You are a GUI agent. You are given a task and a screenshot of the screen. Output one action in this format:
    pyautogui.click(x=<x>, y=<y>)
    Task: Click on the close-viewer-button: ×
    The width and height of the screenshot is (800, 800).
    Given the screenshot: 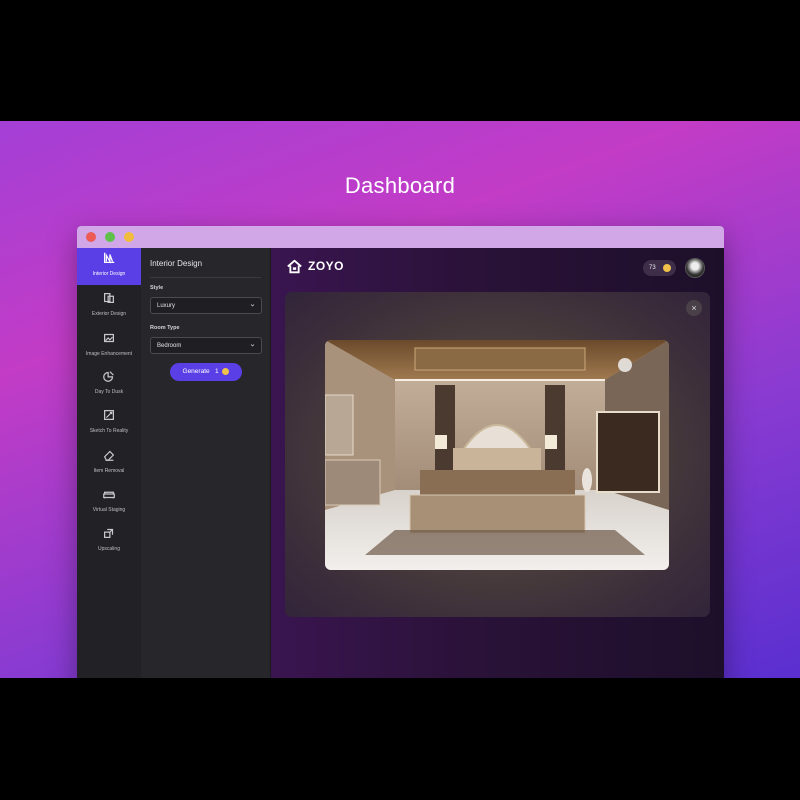 What is the action you would take?
    pyautogui.click(x=694, y=308)
    